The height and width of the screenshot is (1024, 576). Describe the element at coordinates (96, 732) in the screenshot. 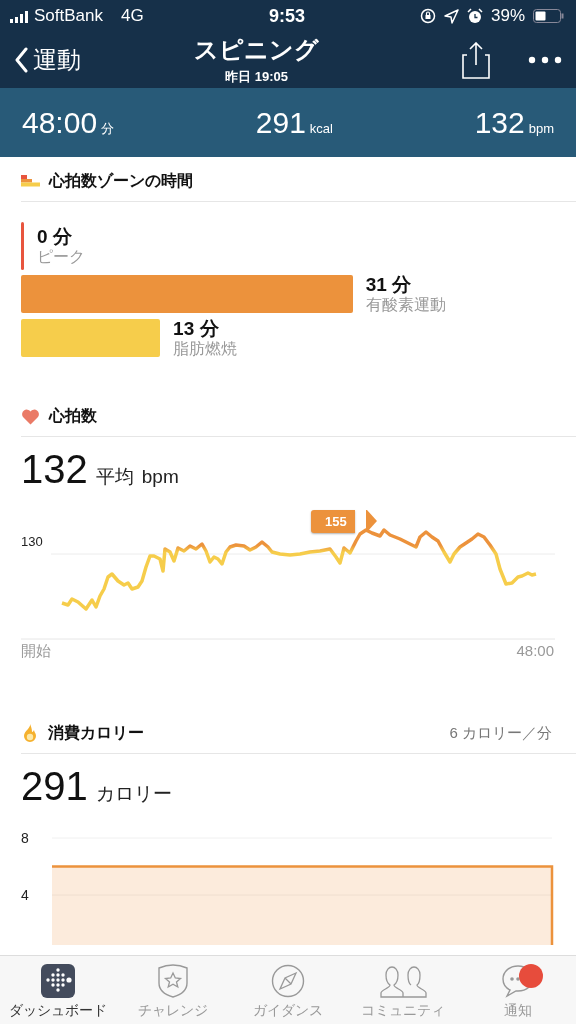

I see `section-title: 消費カロリー` at that location.